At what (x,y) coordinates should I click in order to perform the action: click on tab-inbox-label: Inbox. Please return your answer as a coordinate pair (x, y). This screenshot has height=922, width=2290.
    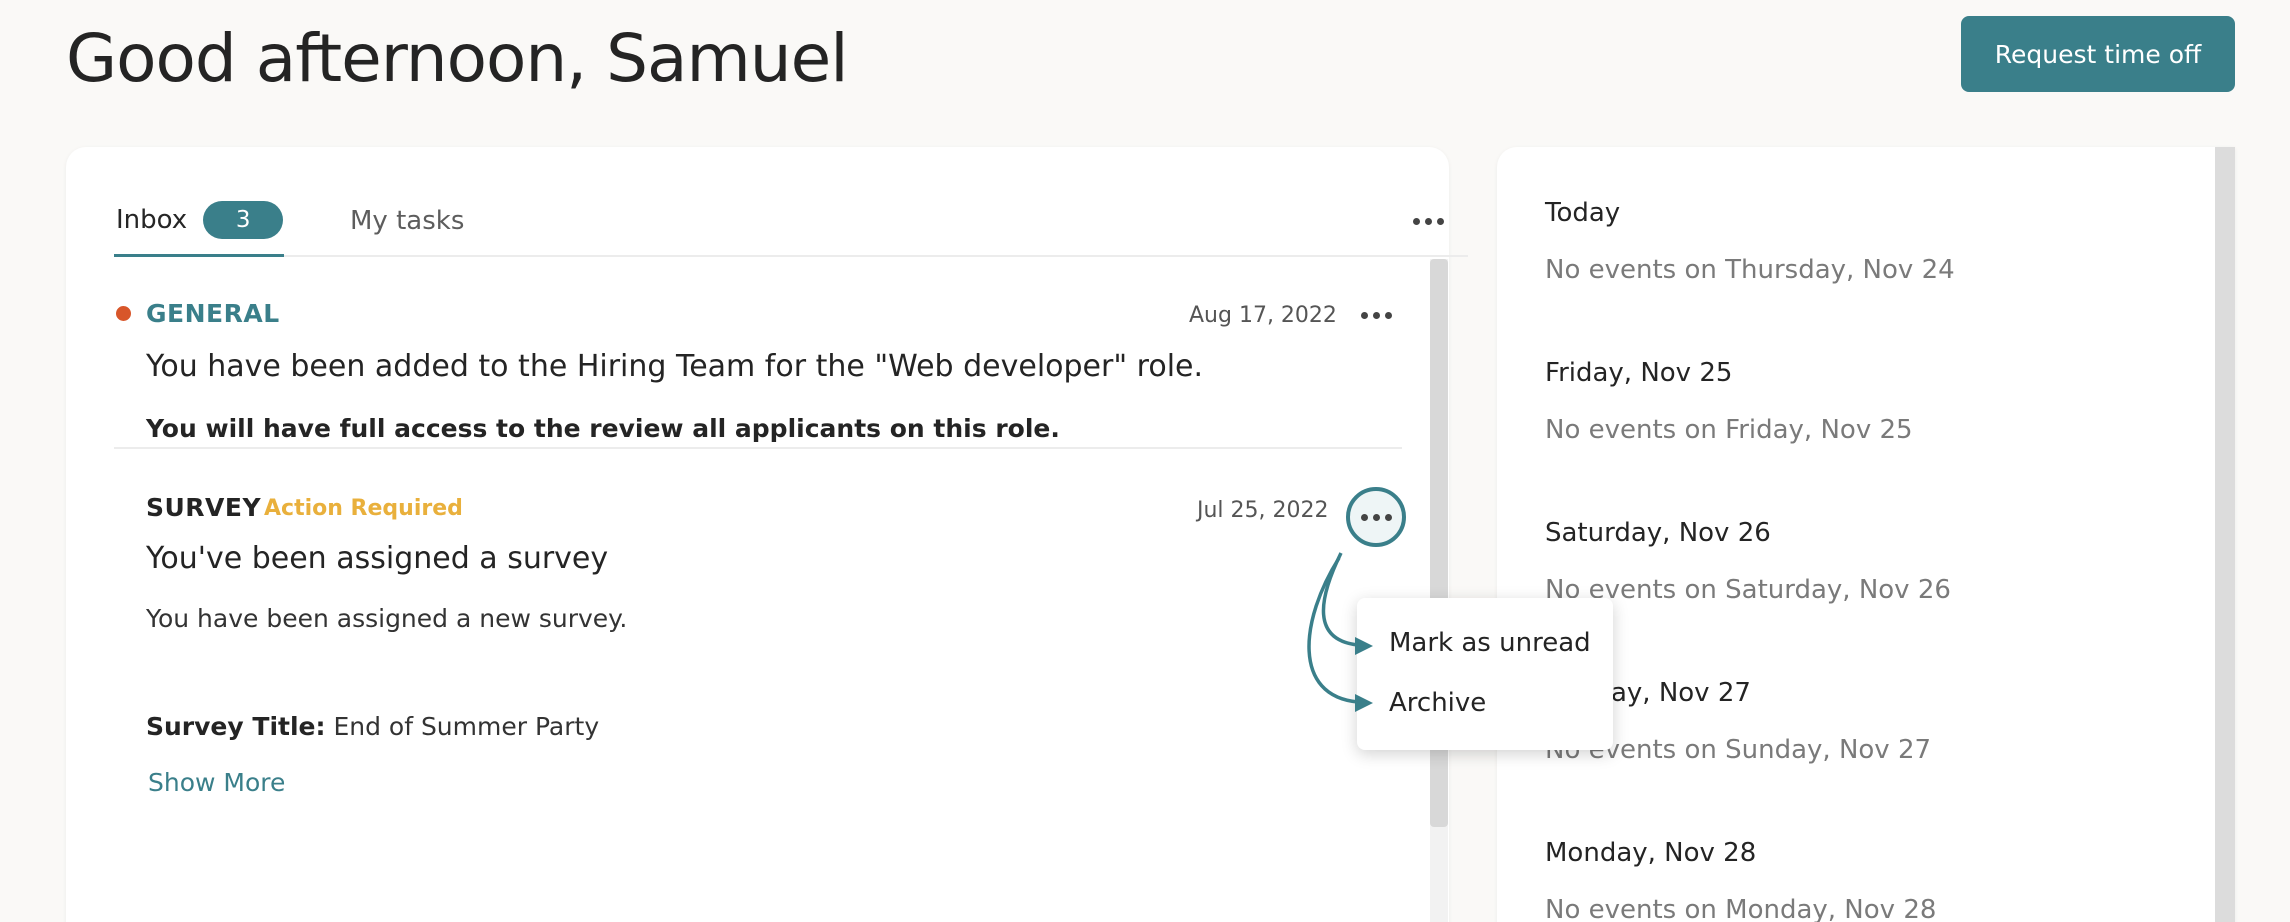
    Looking at the image, I should click on (152, 219).